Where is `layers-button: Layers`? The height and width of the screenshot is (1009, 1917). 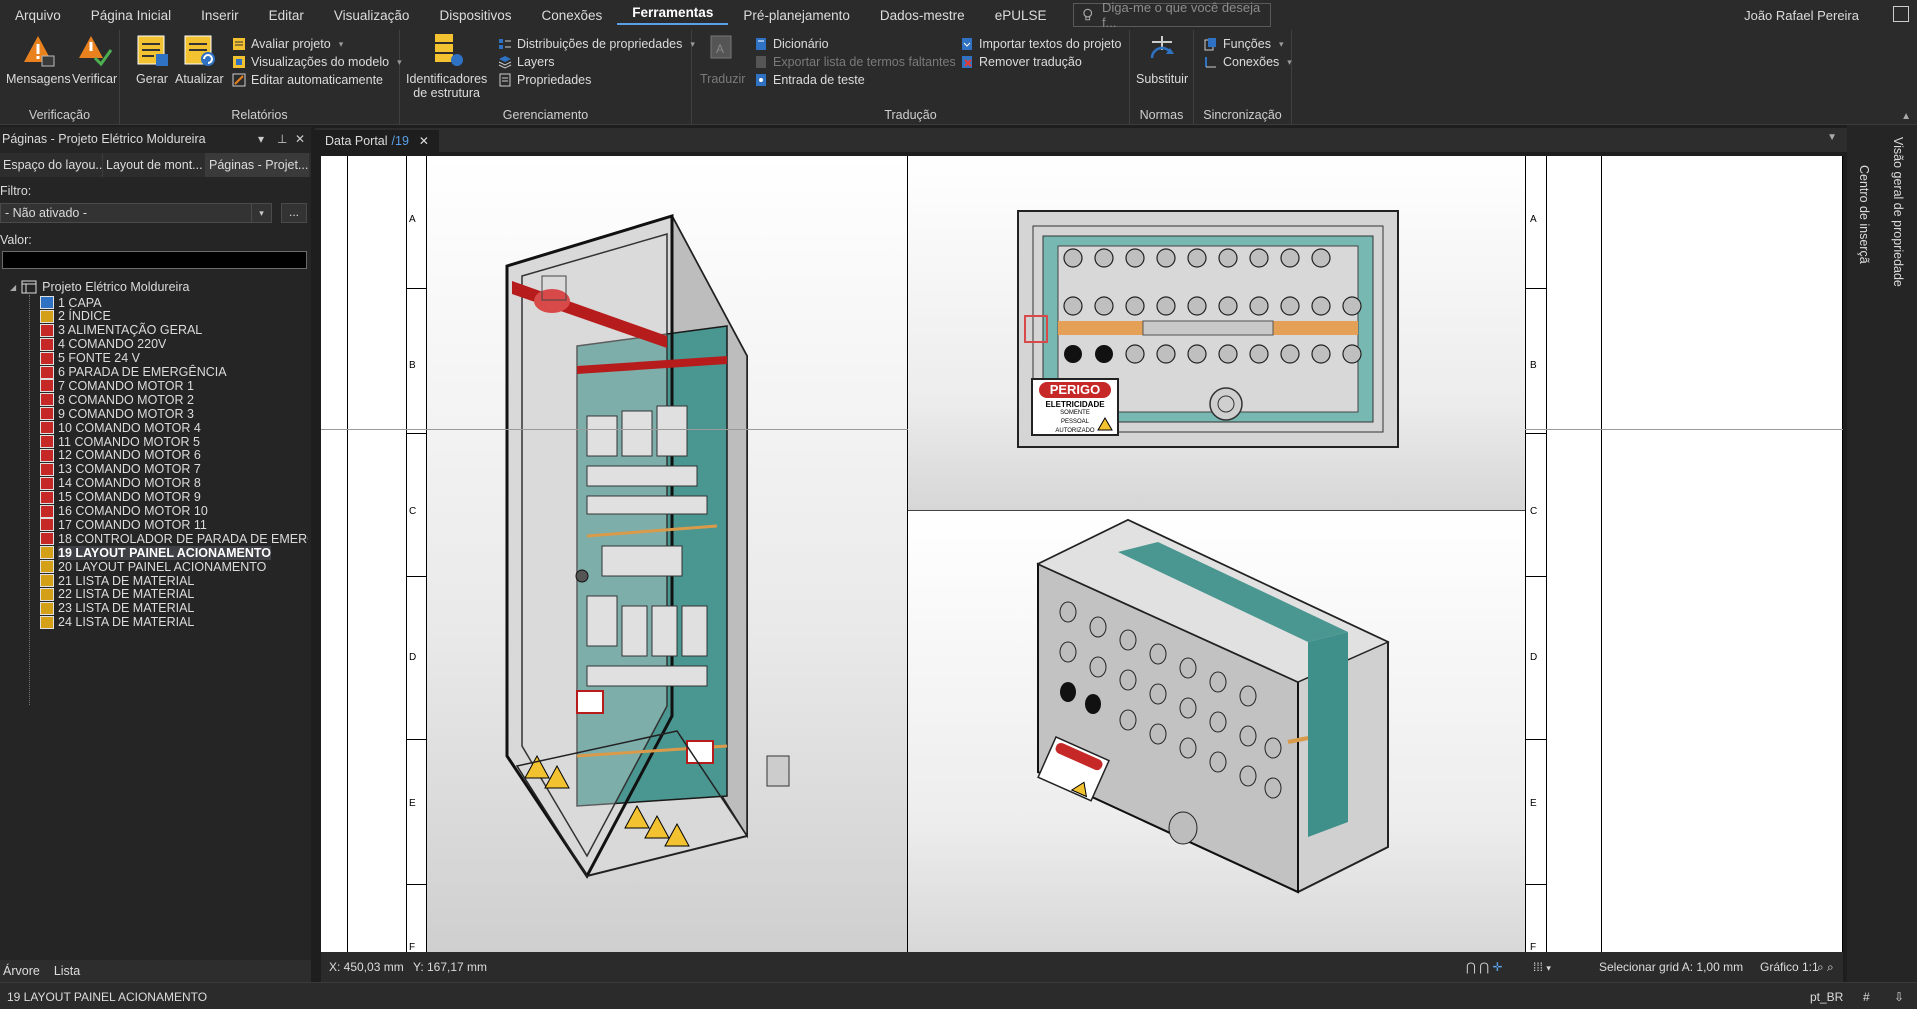
layers-button: Layers is located at coordinates (526, 62).